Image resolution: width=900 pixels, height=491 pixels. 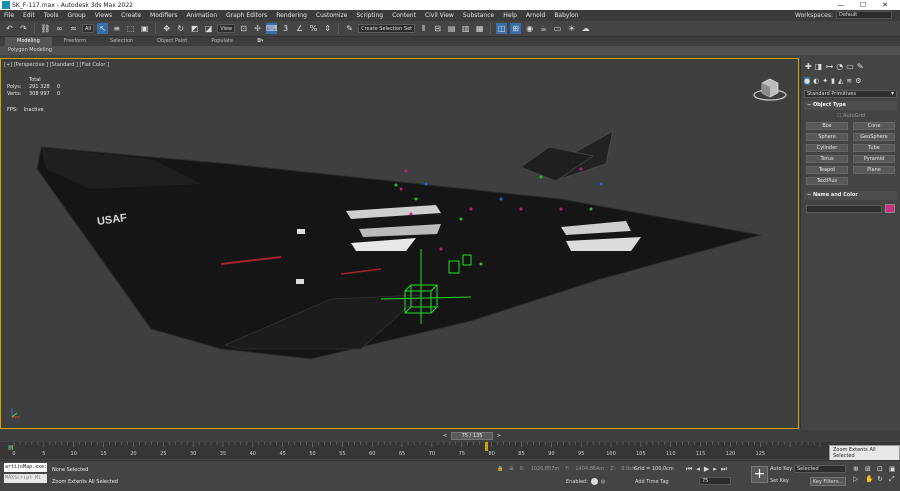 What do you see at coordinates (808, 66) in the screenshot?
I see `create-tab-icon: ✚` at bounding box center [808, 66].